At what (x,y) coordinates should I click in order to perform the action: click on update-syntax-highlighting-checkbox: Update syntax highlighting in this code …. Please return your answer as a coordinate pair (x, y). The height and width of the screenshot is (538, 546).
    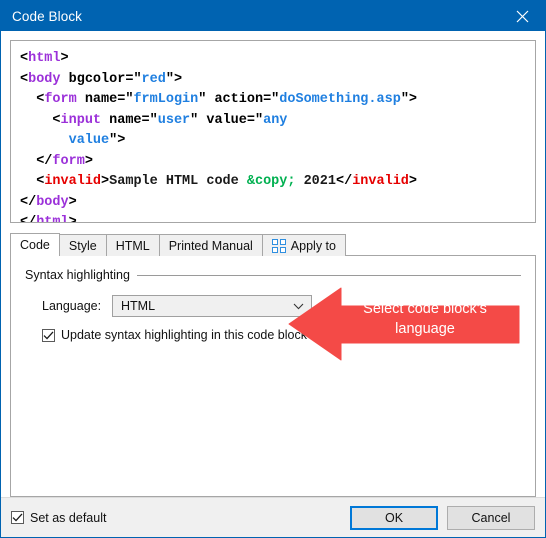
    Looking at the image, I should click on (273, 335).